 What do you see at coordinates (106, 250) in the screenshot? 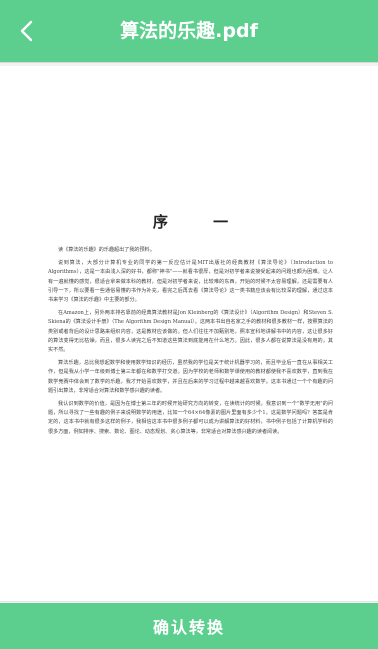
I see `document-paragraph: 读《算法的乐趣》的乐趣超出了我的预料。` at bounding box center [106, 250].